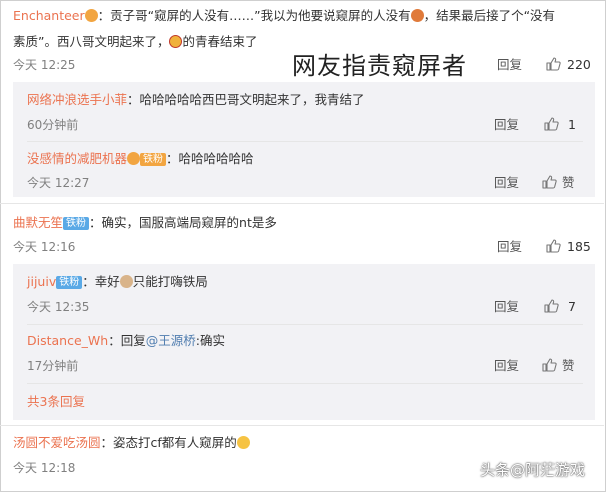  Describe the element at coordinates (220, 41) in the screenshot. I see `comment-1-text-d: 的青春结束了` at that location.